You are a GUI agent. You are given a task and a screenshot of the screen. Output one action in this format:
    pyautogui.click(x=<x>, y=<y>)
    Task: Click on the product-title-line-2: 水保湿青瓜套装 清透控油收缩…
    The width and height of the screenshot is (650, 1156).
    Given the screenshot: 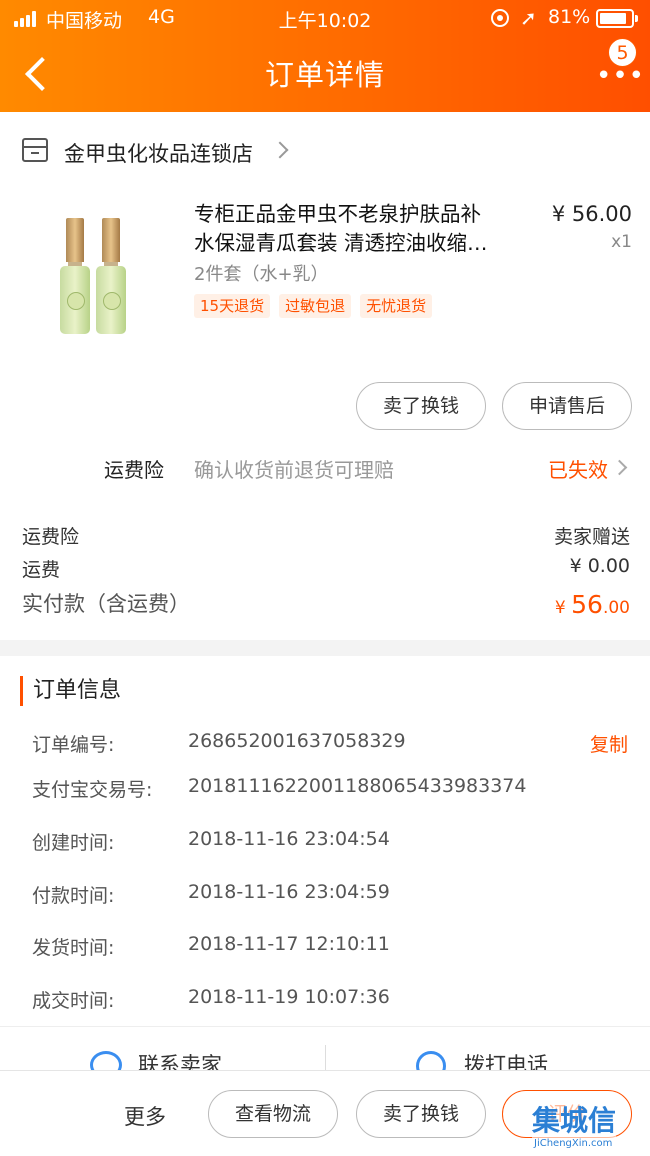 What is the action you would take?
    pyautogui.click(x=341, y=243)
    